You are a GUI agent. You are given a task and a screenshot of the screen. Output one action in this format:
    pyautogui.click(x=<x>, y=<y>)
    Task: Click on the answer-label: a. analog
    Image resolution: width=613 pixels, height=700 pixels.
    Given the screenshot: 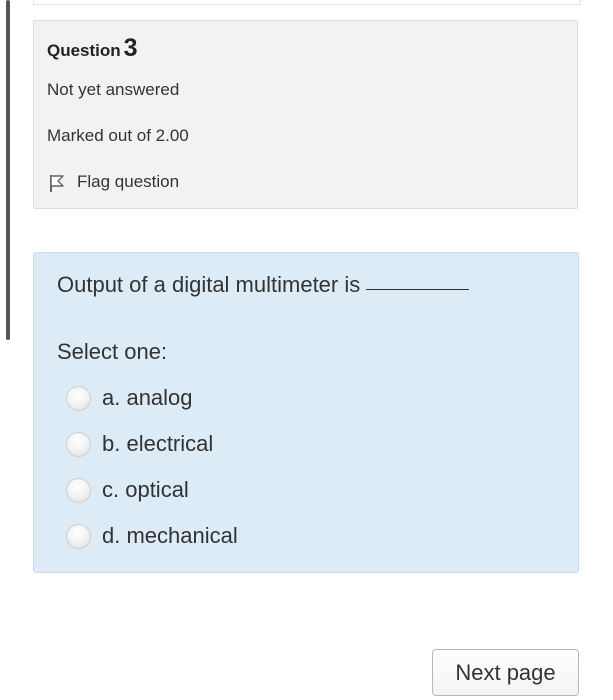 What is the action you would take?
    pyautogui.click(x=147, y=397)
    